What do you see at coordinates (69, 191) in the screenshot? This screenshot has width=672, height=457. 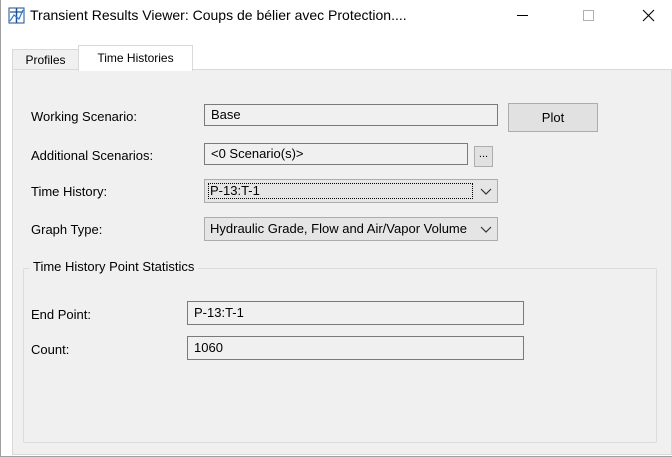 I see `time-history-label: Time History:` at bounding box center [69, 191].